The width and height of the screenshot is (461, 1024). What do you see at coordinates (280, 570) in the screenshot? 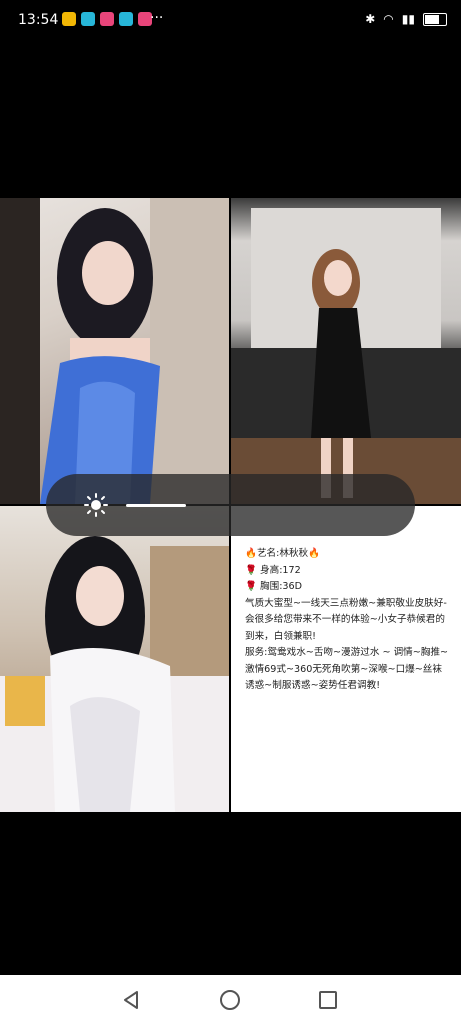
I see `profile-height: 身高:172` at bounding box center [280, 570].